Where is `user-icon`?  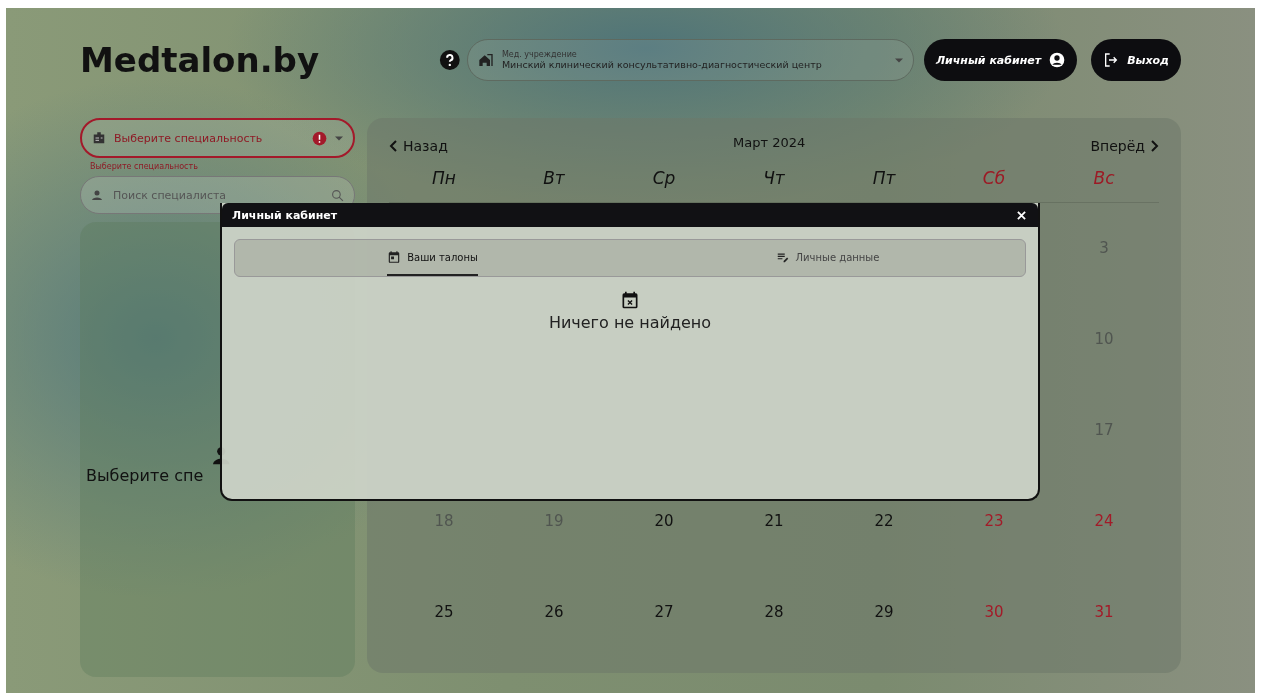 user-icon is located at coordinates (1057, 60).